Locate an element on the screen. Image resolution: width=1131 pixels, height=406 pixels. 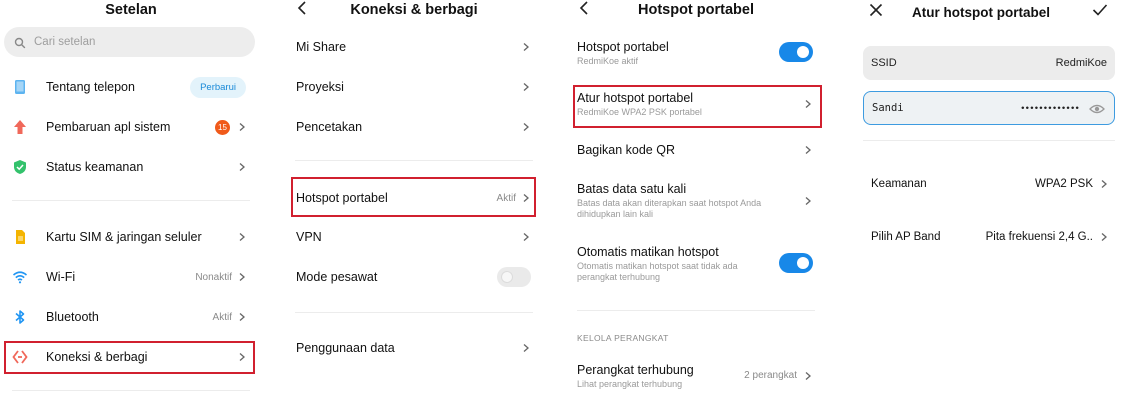
airplane-mode-toggle is located at coordinates (514, 277).